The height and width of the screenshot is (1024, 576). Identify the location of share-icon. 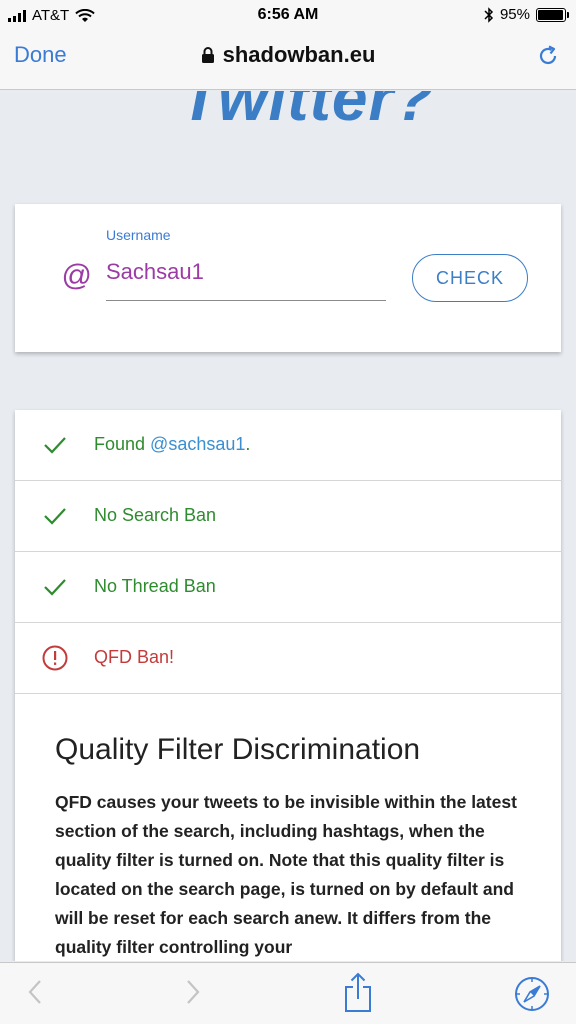
(358, 992).